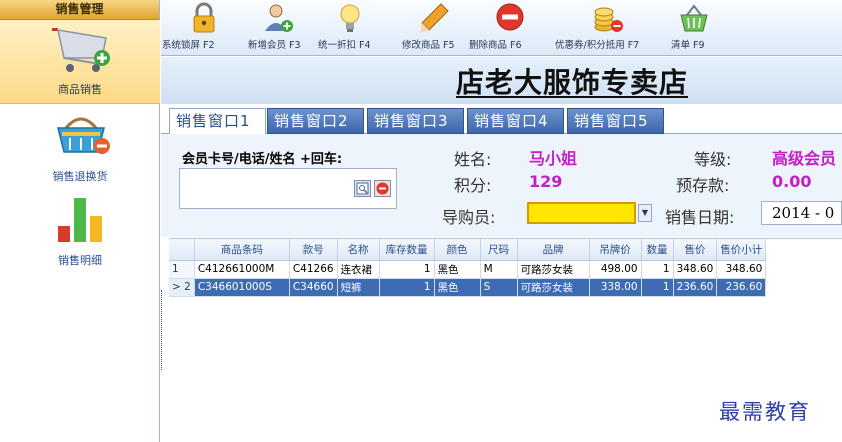  What do you see at coordinates (182, 269) in the screenshot?
I see `row-indicator: 1` at bounding box center [182, 269].